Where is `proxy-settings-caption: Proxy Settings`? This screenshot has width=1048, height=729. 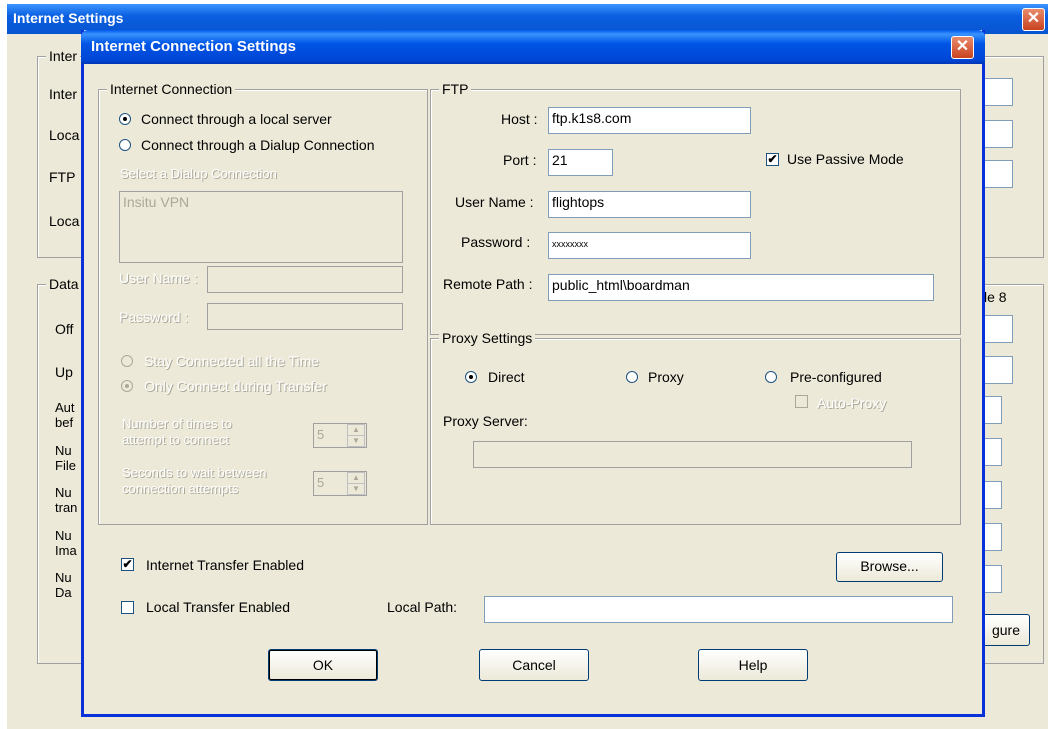
proxy-settings-caption: Proxy Settings is located at coordinates (487, 338).